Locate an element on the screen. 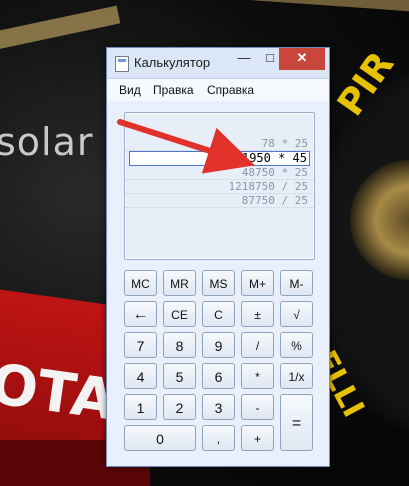  digit-0-button: 0 is located at coordinates (160, 438).